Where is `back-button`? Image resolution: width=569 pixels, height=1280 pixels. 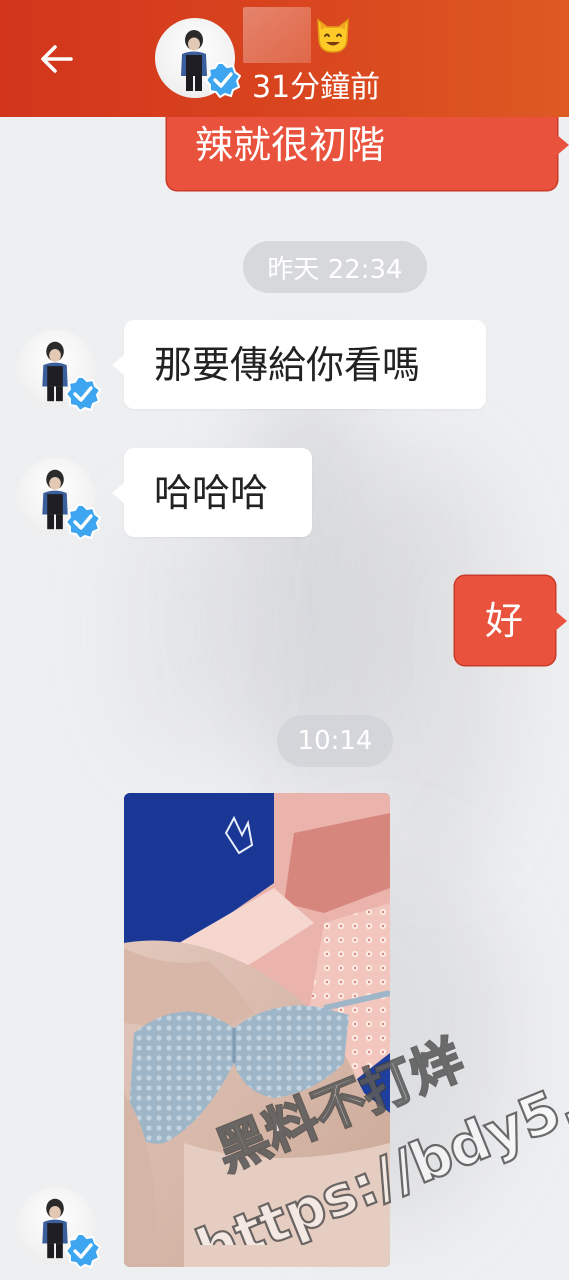
back-button is located at coordinates (57, 59).